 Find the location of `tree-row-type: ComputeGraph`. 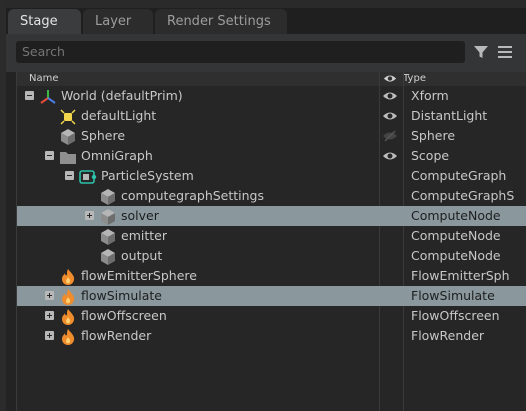

tree-row-type: ComputeGraph is located at coordinates (459, 175).